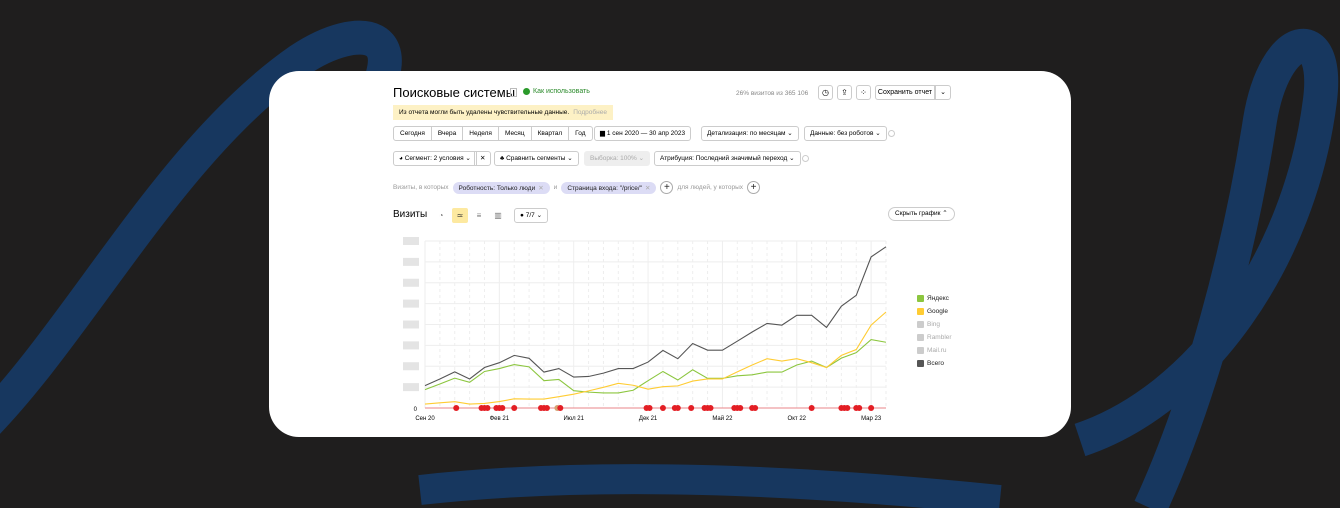 This screenshot has width=1340, height=508. Describe the element at coordinates (655, 358) in the screenshot. I see `series-line-Google` at that location.